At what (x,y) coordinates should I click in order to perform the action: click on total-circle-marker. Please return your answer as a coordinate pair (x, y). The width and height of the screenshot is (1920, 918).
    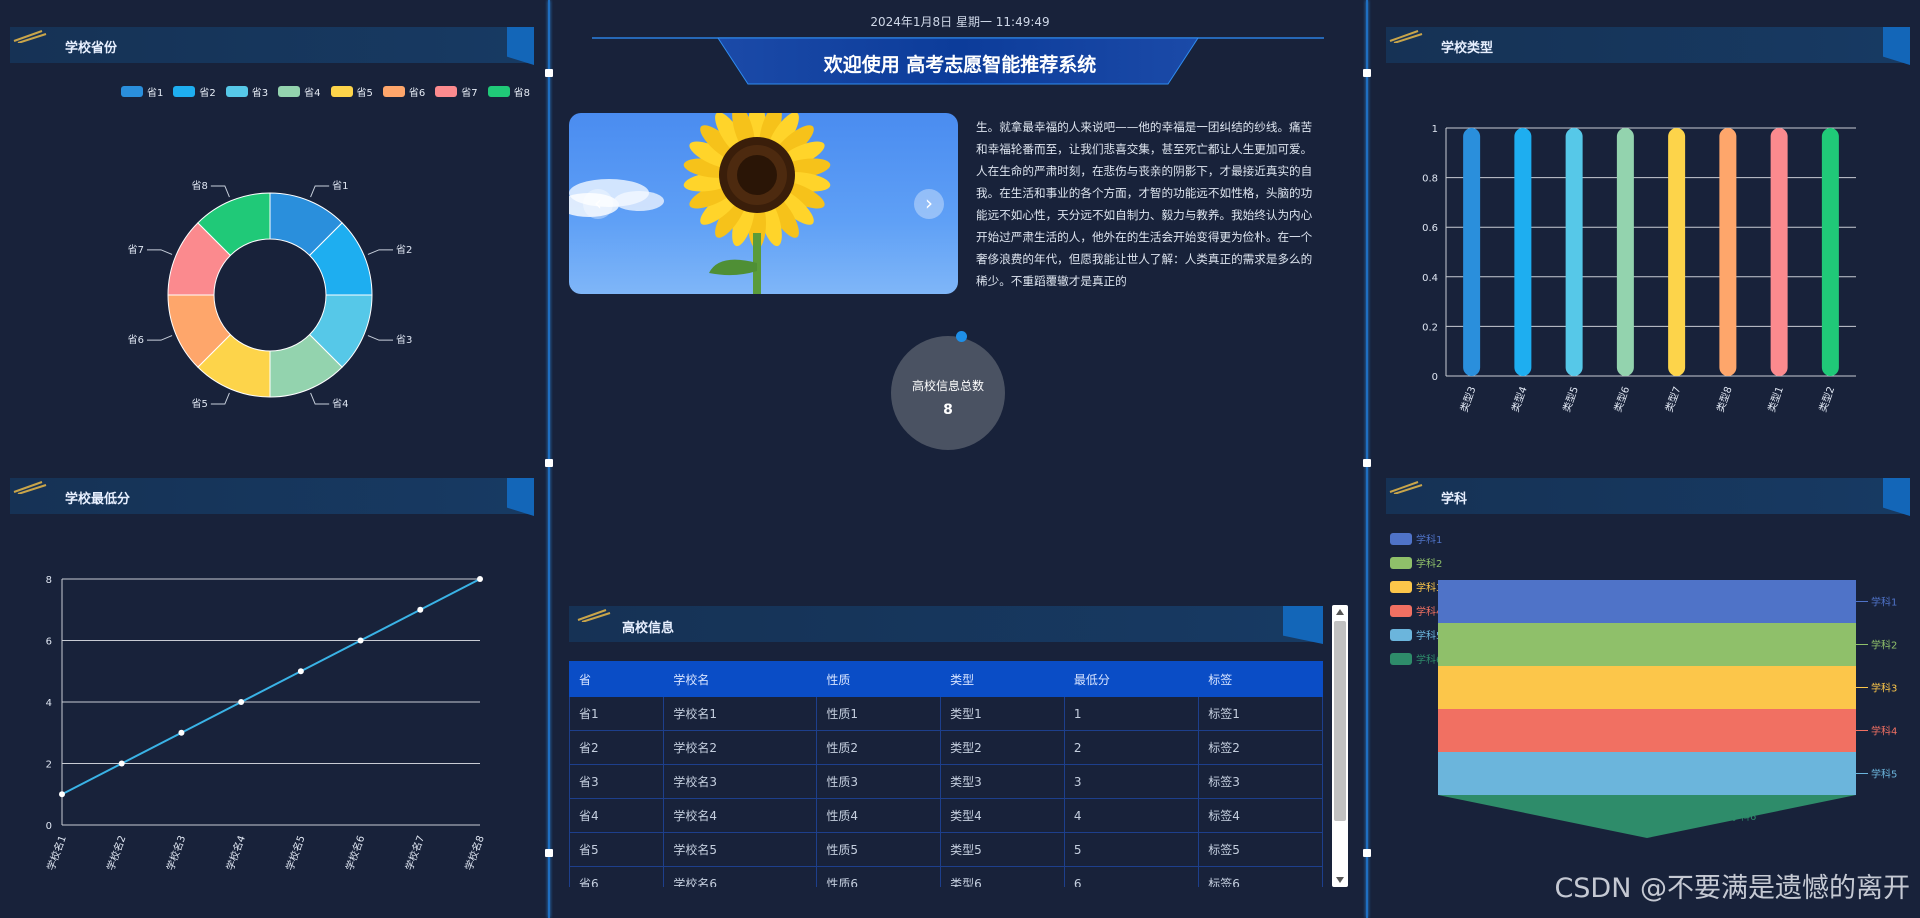
    Looking at the image, I should click on (961, 336).